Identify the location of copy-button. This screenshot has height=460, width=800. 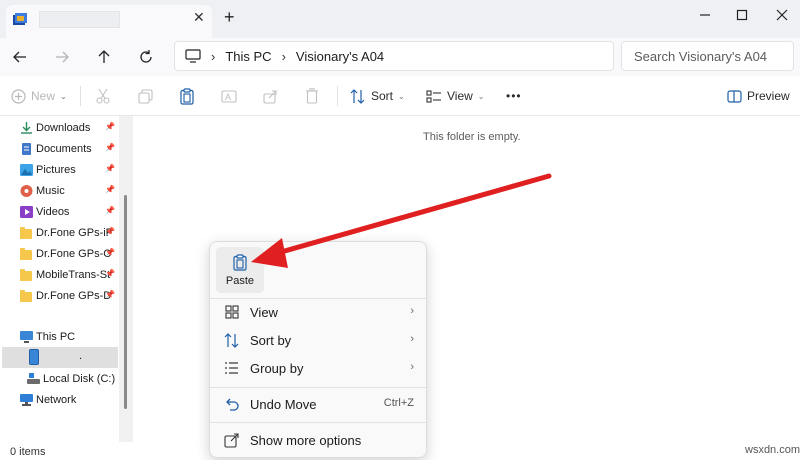
(145, 96).